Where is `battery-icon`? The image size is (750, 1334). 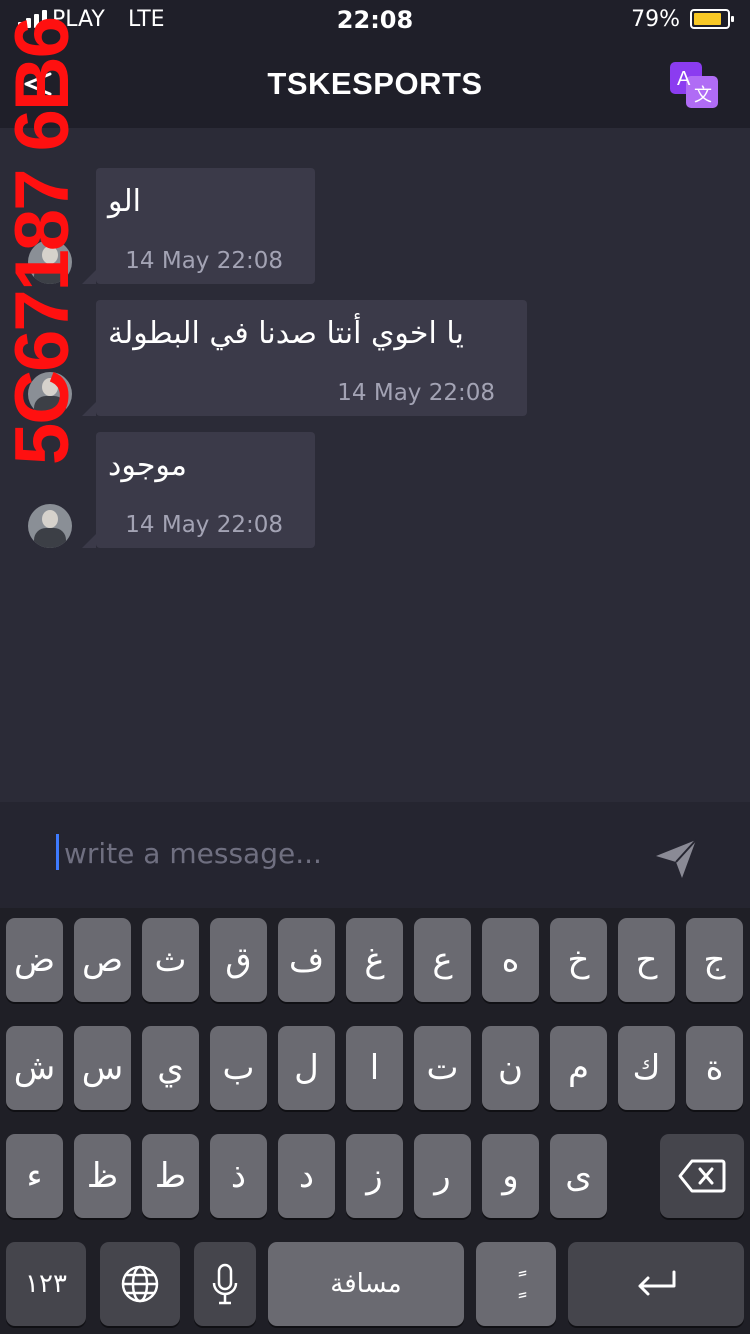
battery-icon is located at coordinates (712, 19).